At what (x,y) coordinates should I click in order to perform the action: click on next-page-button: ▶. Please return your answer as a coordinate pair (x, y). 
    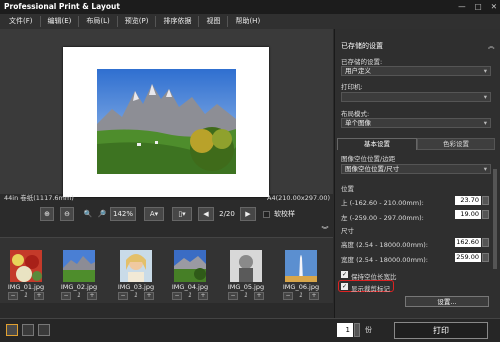
    Looking at the image, I should click on (248, 214).